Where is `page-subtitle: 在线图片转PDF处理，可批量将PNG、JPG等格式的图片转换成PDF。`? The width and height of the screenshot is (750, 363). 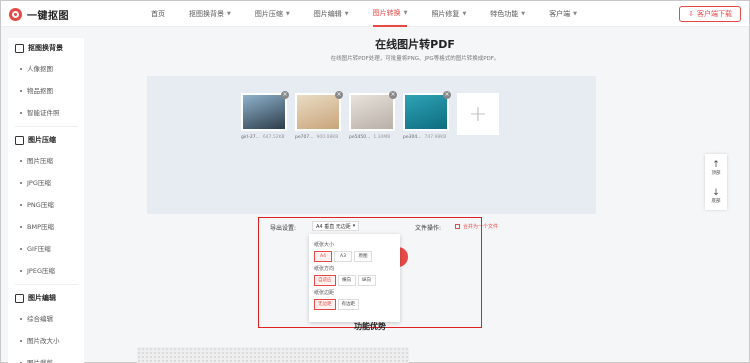
page-subtitle: 在线图片转PDF处理，可批量将PNG、JPG等格式的图片转换成PDF。 is located at coordinates (415, 59).